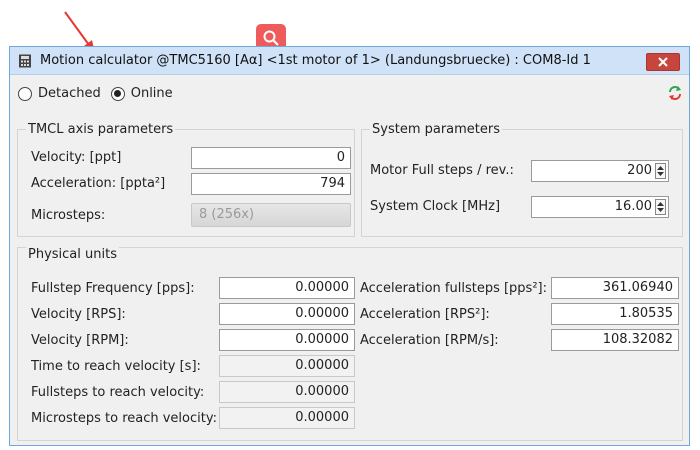 The height and width of the screenshot is (450, 700). I want to click on refresh-icon, so click(675, 93).